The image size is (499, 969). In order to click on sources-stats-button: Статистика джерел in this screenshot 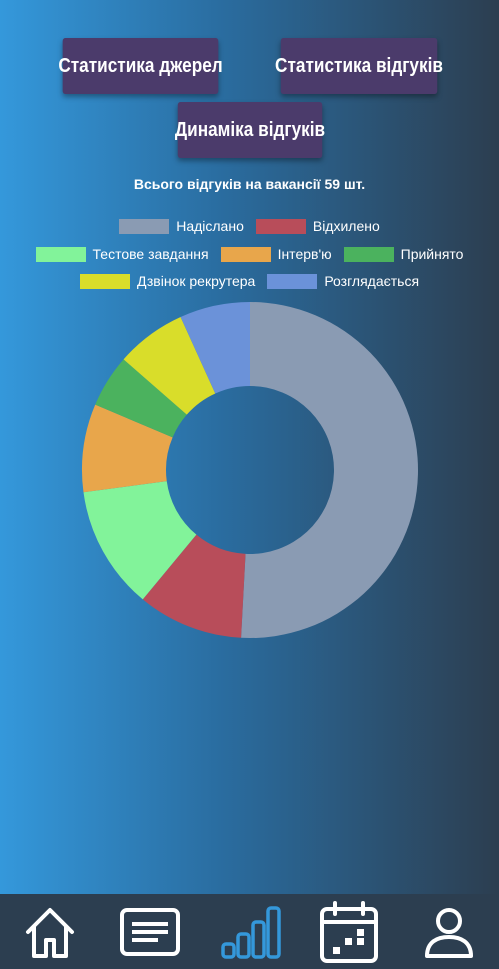, I will do `click(140, 66)`.